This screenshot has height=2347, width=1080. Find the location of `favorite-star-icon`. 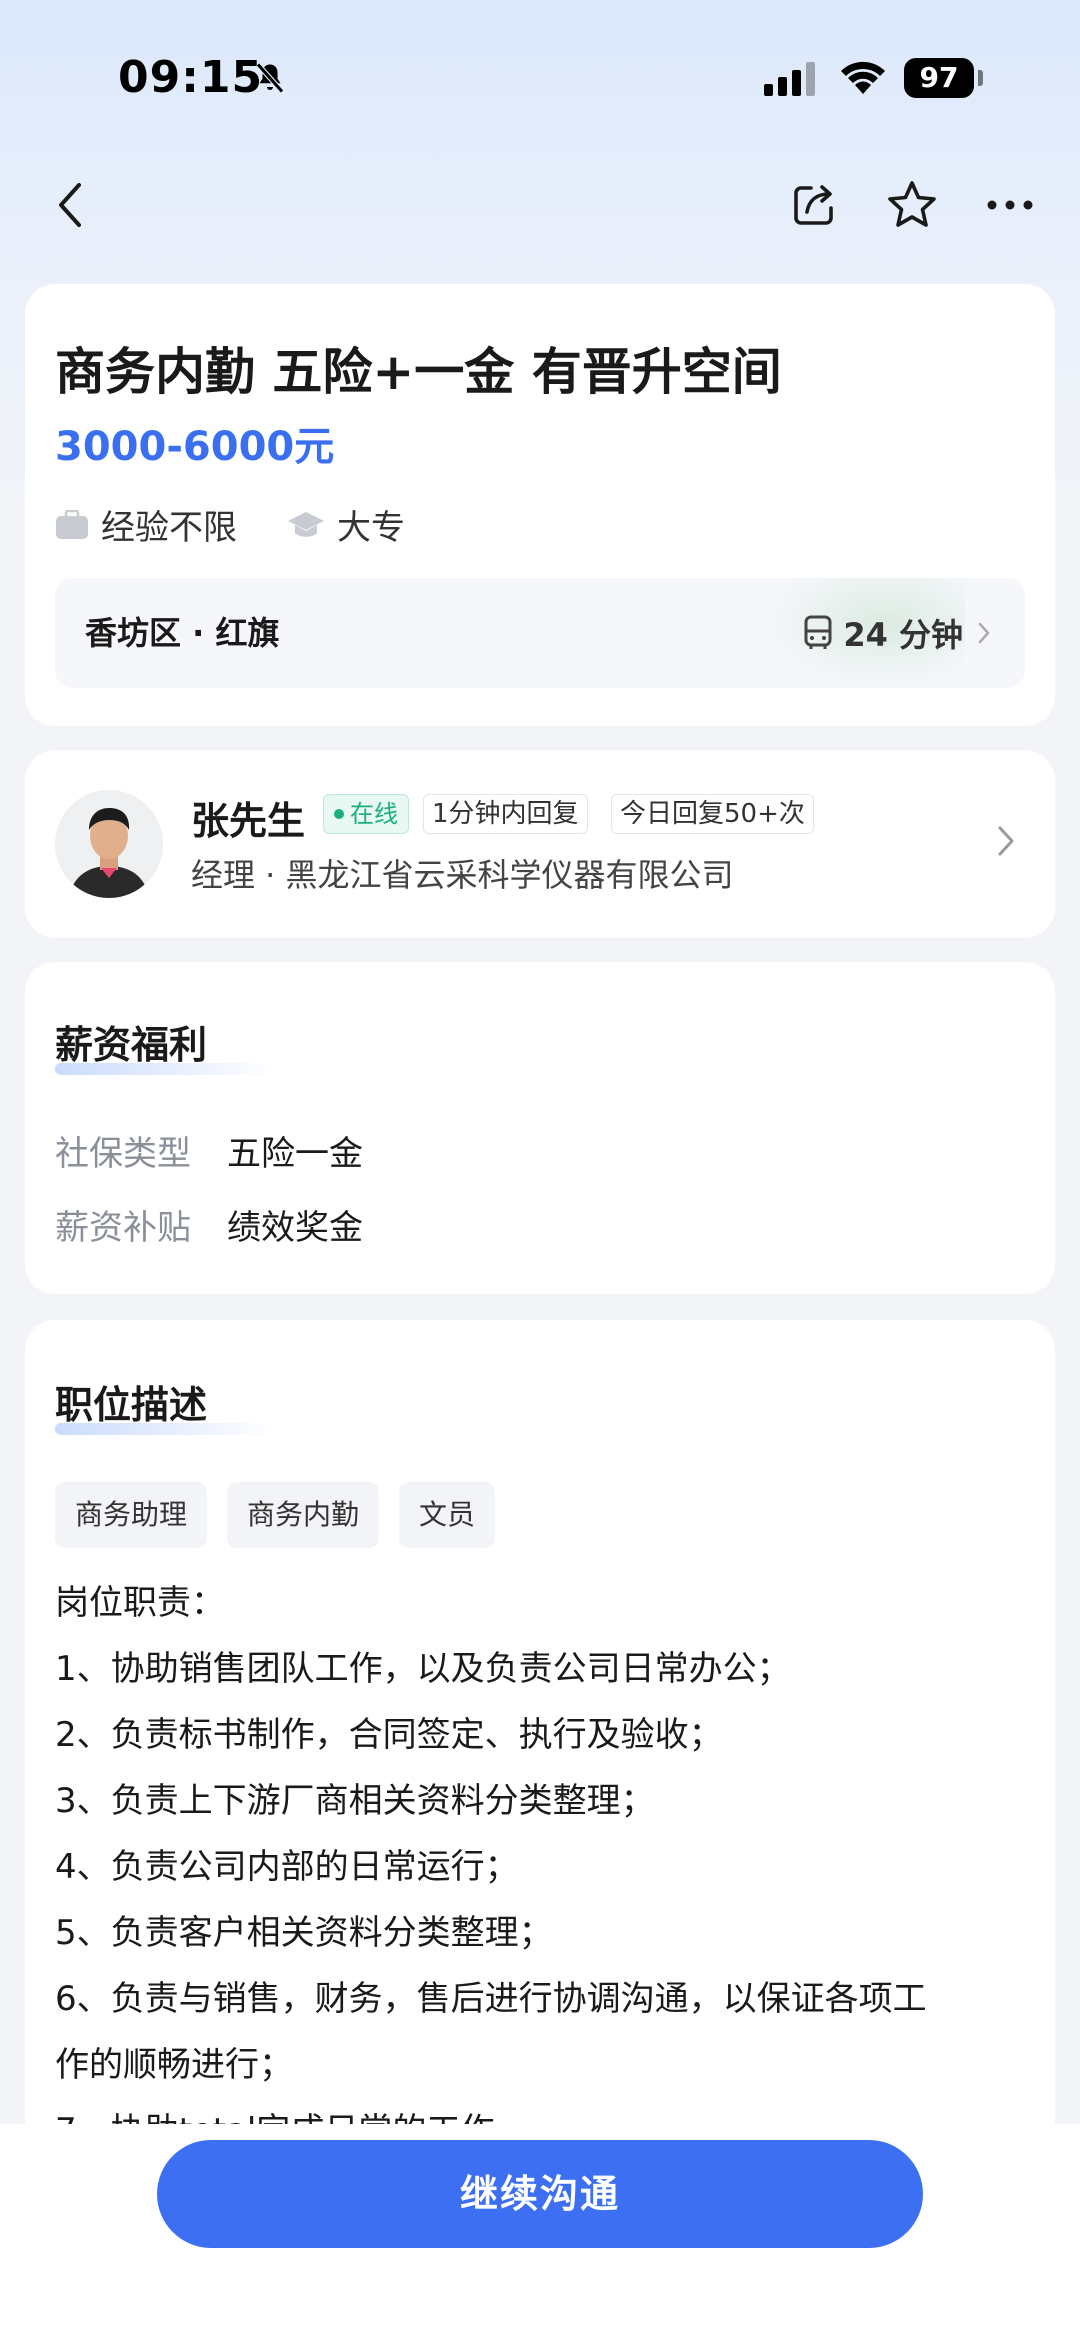

favorite-star-icon is located at coordinates (912, 205).